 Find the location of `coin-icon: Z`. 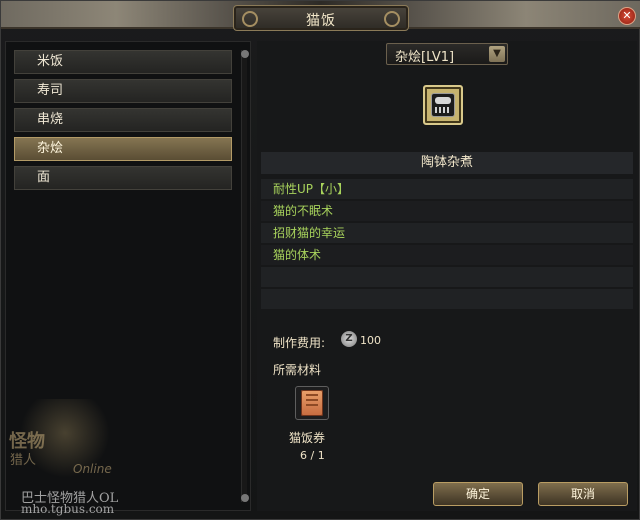

coin-icon: Z is located at coordinates (349, 339).